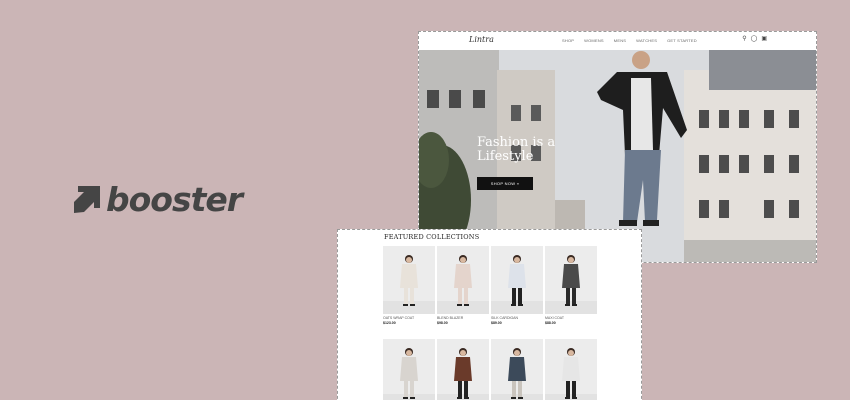 This screenshot has height=400, width=850. Describe the element at coordinates (481, 39) in the screenshot. I see `store-logo: Lintra` at that location.